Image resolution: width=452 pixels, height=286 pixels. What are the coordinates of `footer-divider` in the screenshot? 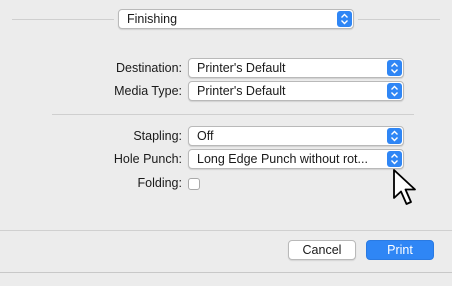 It's located at (226, 230).